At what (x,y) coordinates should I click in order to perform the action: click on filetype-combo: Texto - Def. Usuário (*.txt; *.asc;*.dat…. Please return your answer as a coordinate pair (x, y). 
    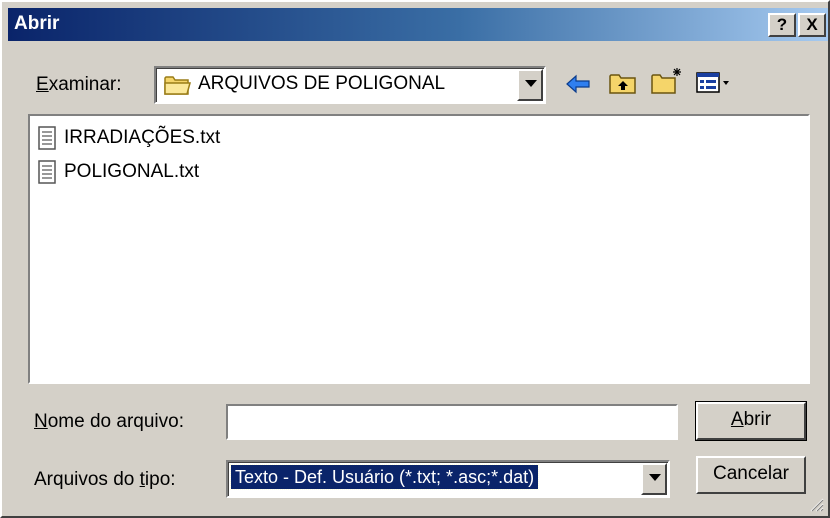
    Looking at the image, I should click on (448, 479).